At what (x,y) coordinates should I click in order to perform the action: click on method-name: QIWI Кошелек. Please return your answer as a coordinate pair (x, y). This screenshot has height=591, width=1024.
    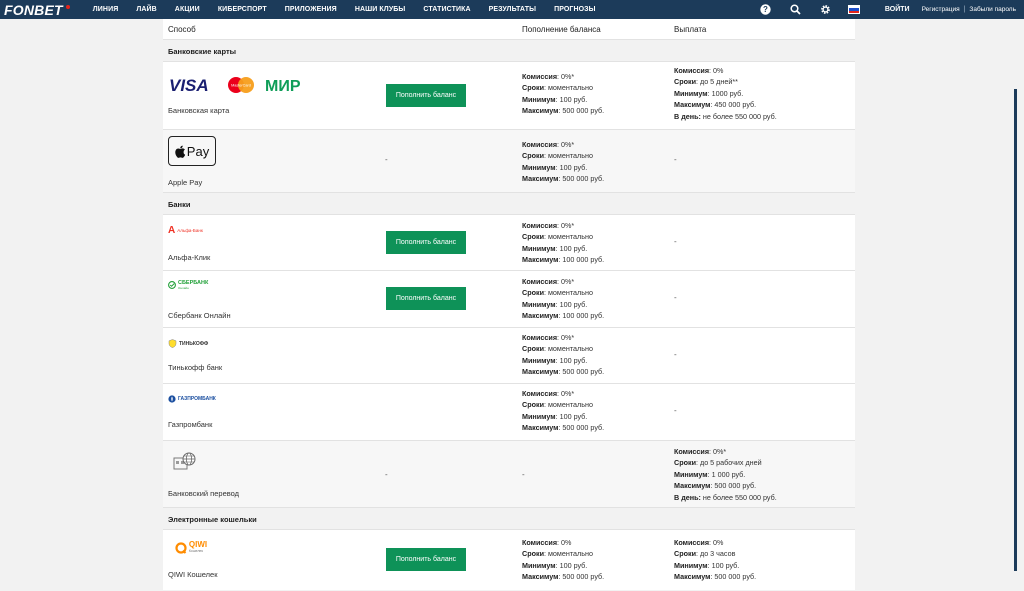
    Looking at the image, I should click on (193, 574).